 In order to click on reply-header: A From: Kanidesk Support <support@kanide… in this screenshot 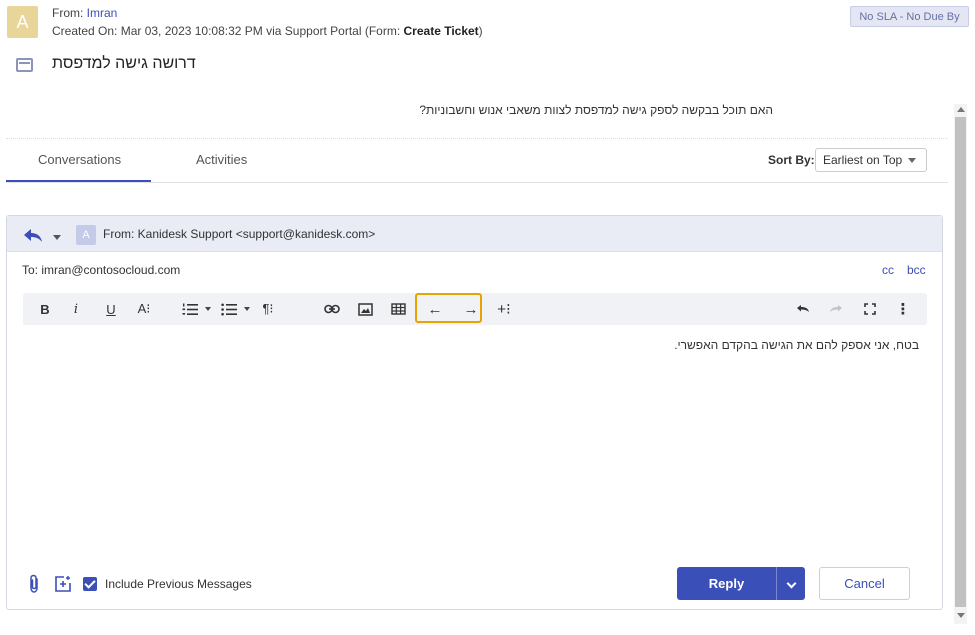, I will do `click(474, 234)`.